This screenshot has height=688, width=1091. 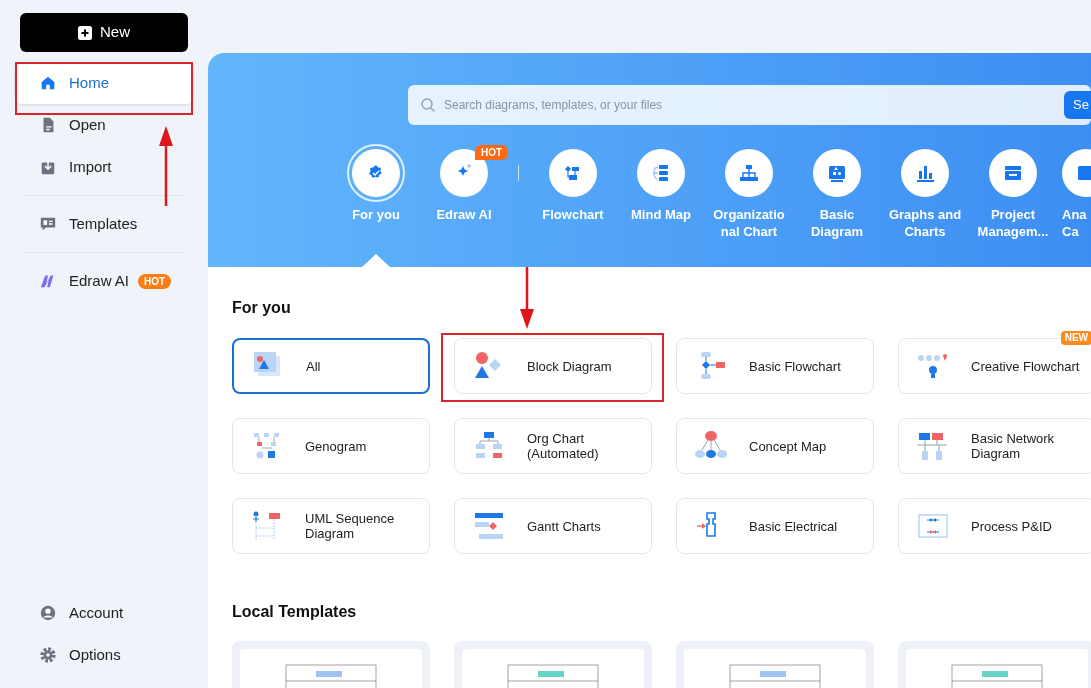 What do you see at coordinates (48, 655) in the screenshot?
I see `settings-icon` at bounding box center [48, 655].